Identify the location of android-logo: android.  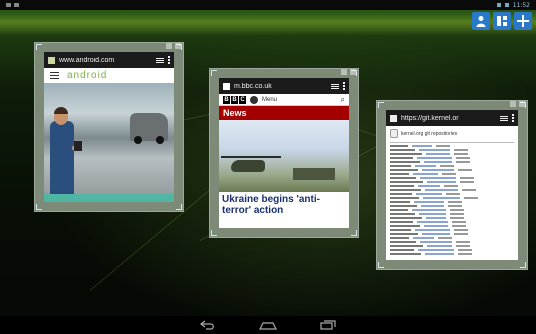
(87, 75).